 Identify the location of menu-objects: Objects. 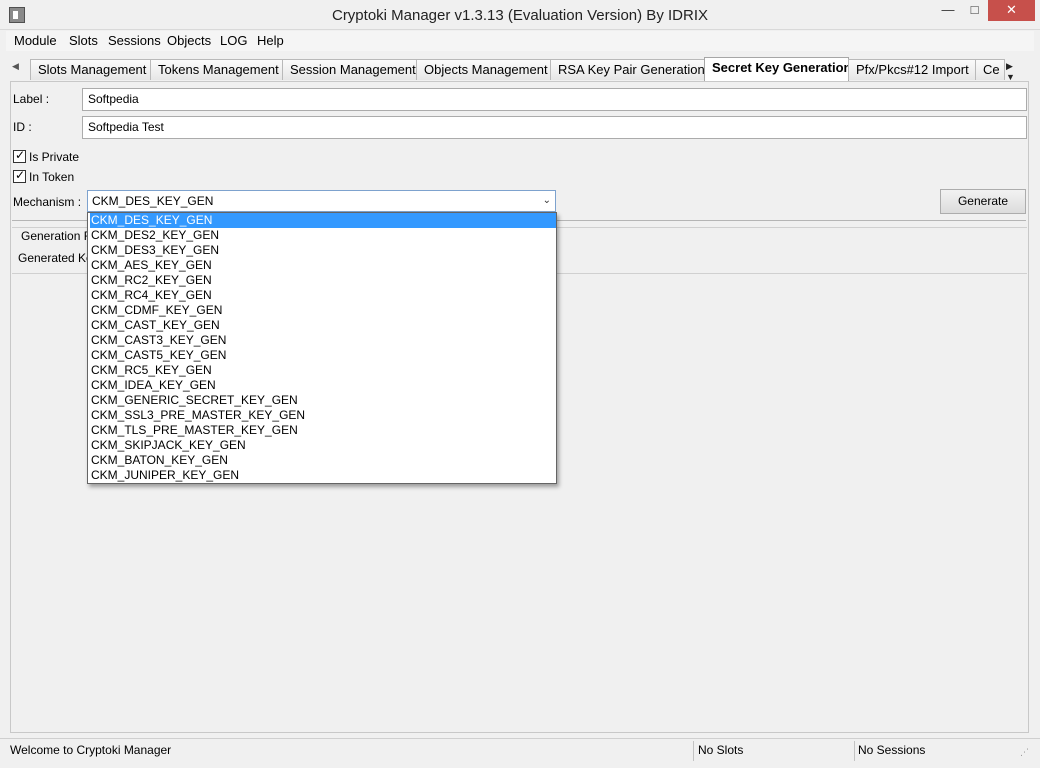
(189, 40).